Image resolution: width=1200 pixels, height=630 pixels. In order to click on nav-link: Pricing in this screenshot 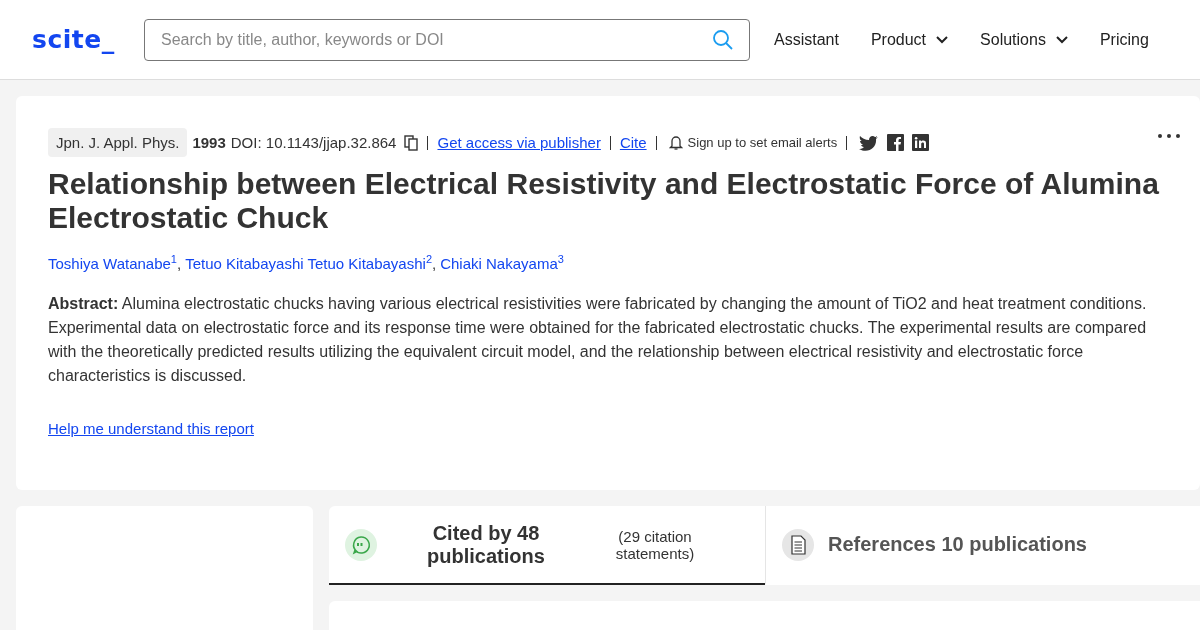, I will do `click(1124, 39)`.